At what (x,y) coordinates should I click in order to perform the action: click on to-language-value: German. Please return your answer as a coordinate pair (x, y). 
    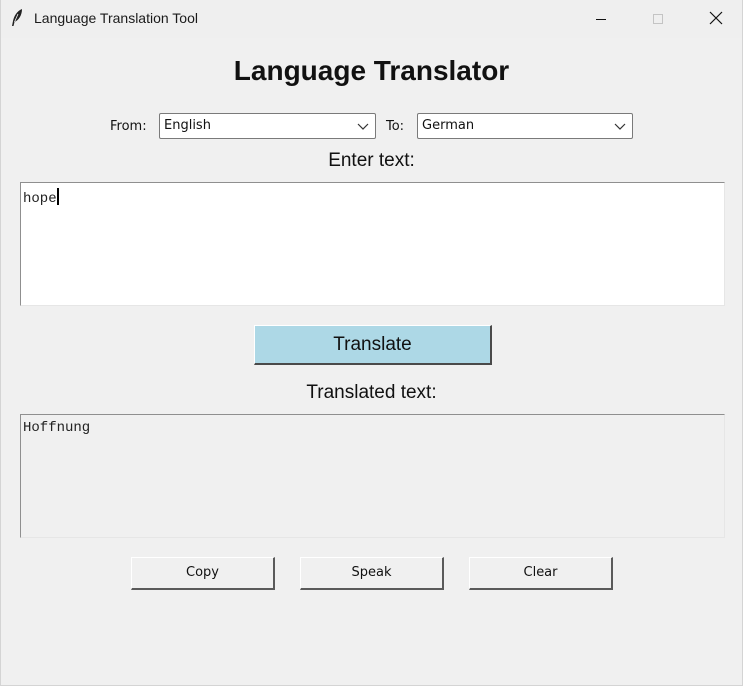
    Looking at the image, I should click on (448, 125).